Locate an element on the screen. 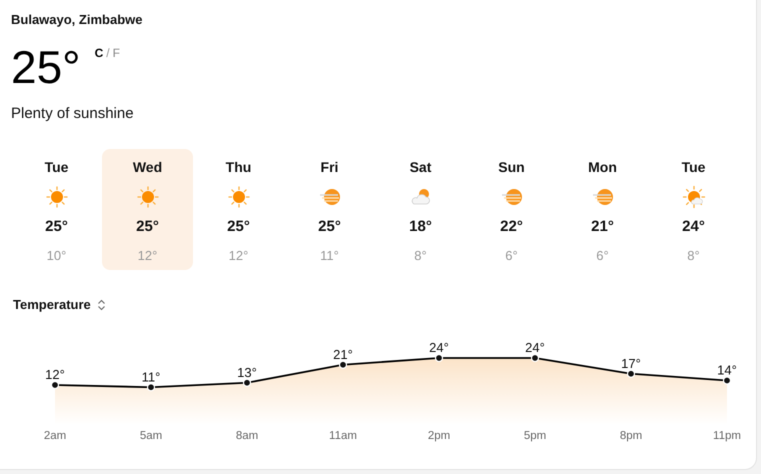  metric-selector: Temperature is located at coordinates (59, 304).